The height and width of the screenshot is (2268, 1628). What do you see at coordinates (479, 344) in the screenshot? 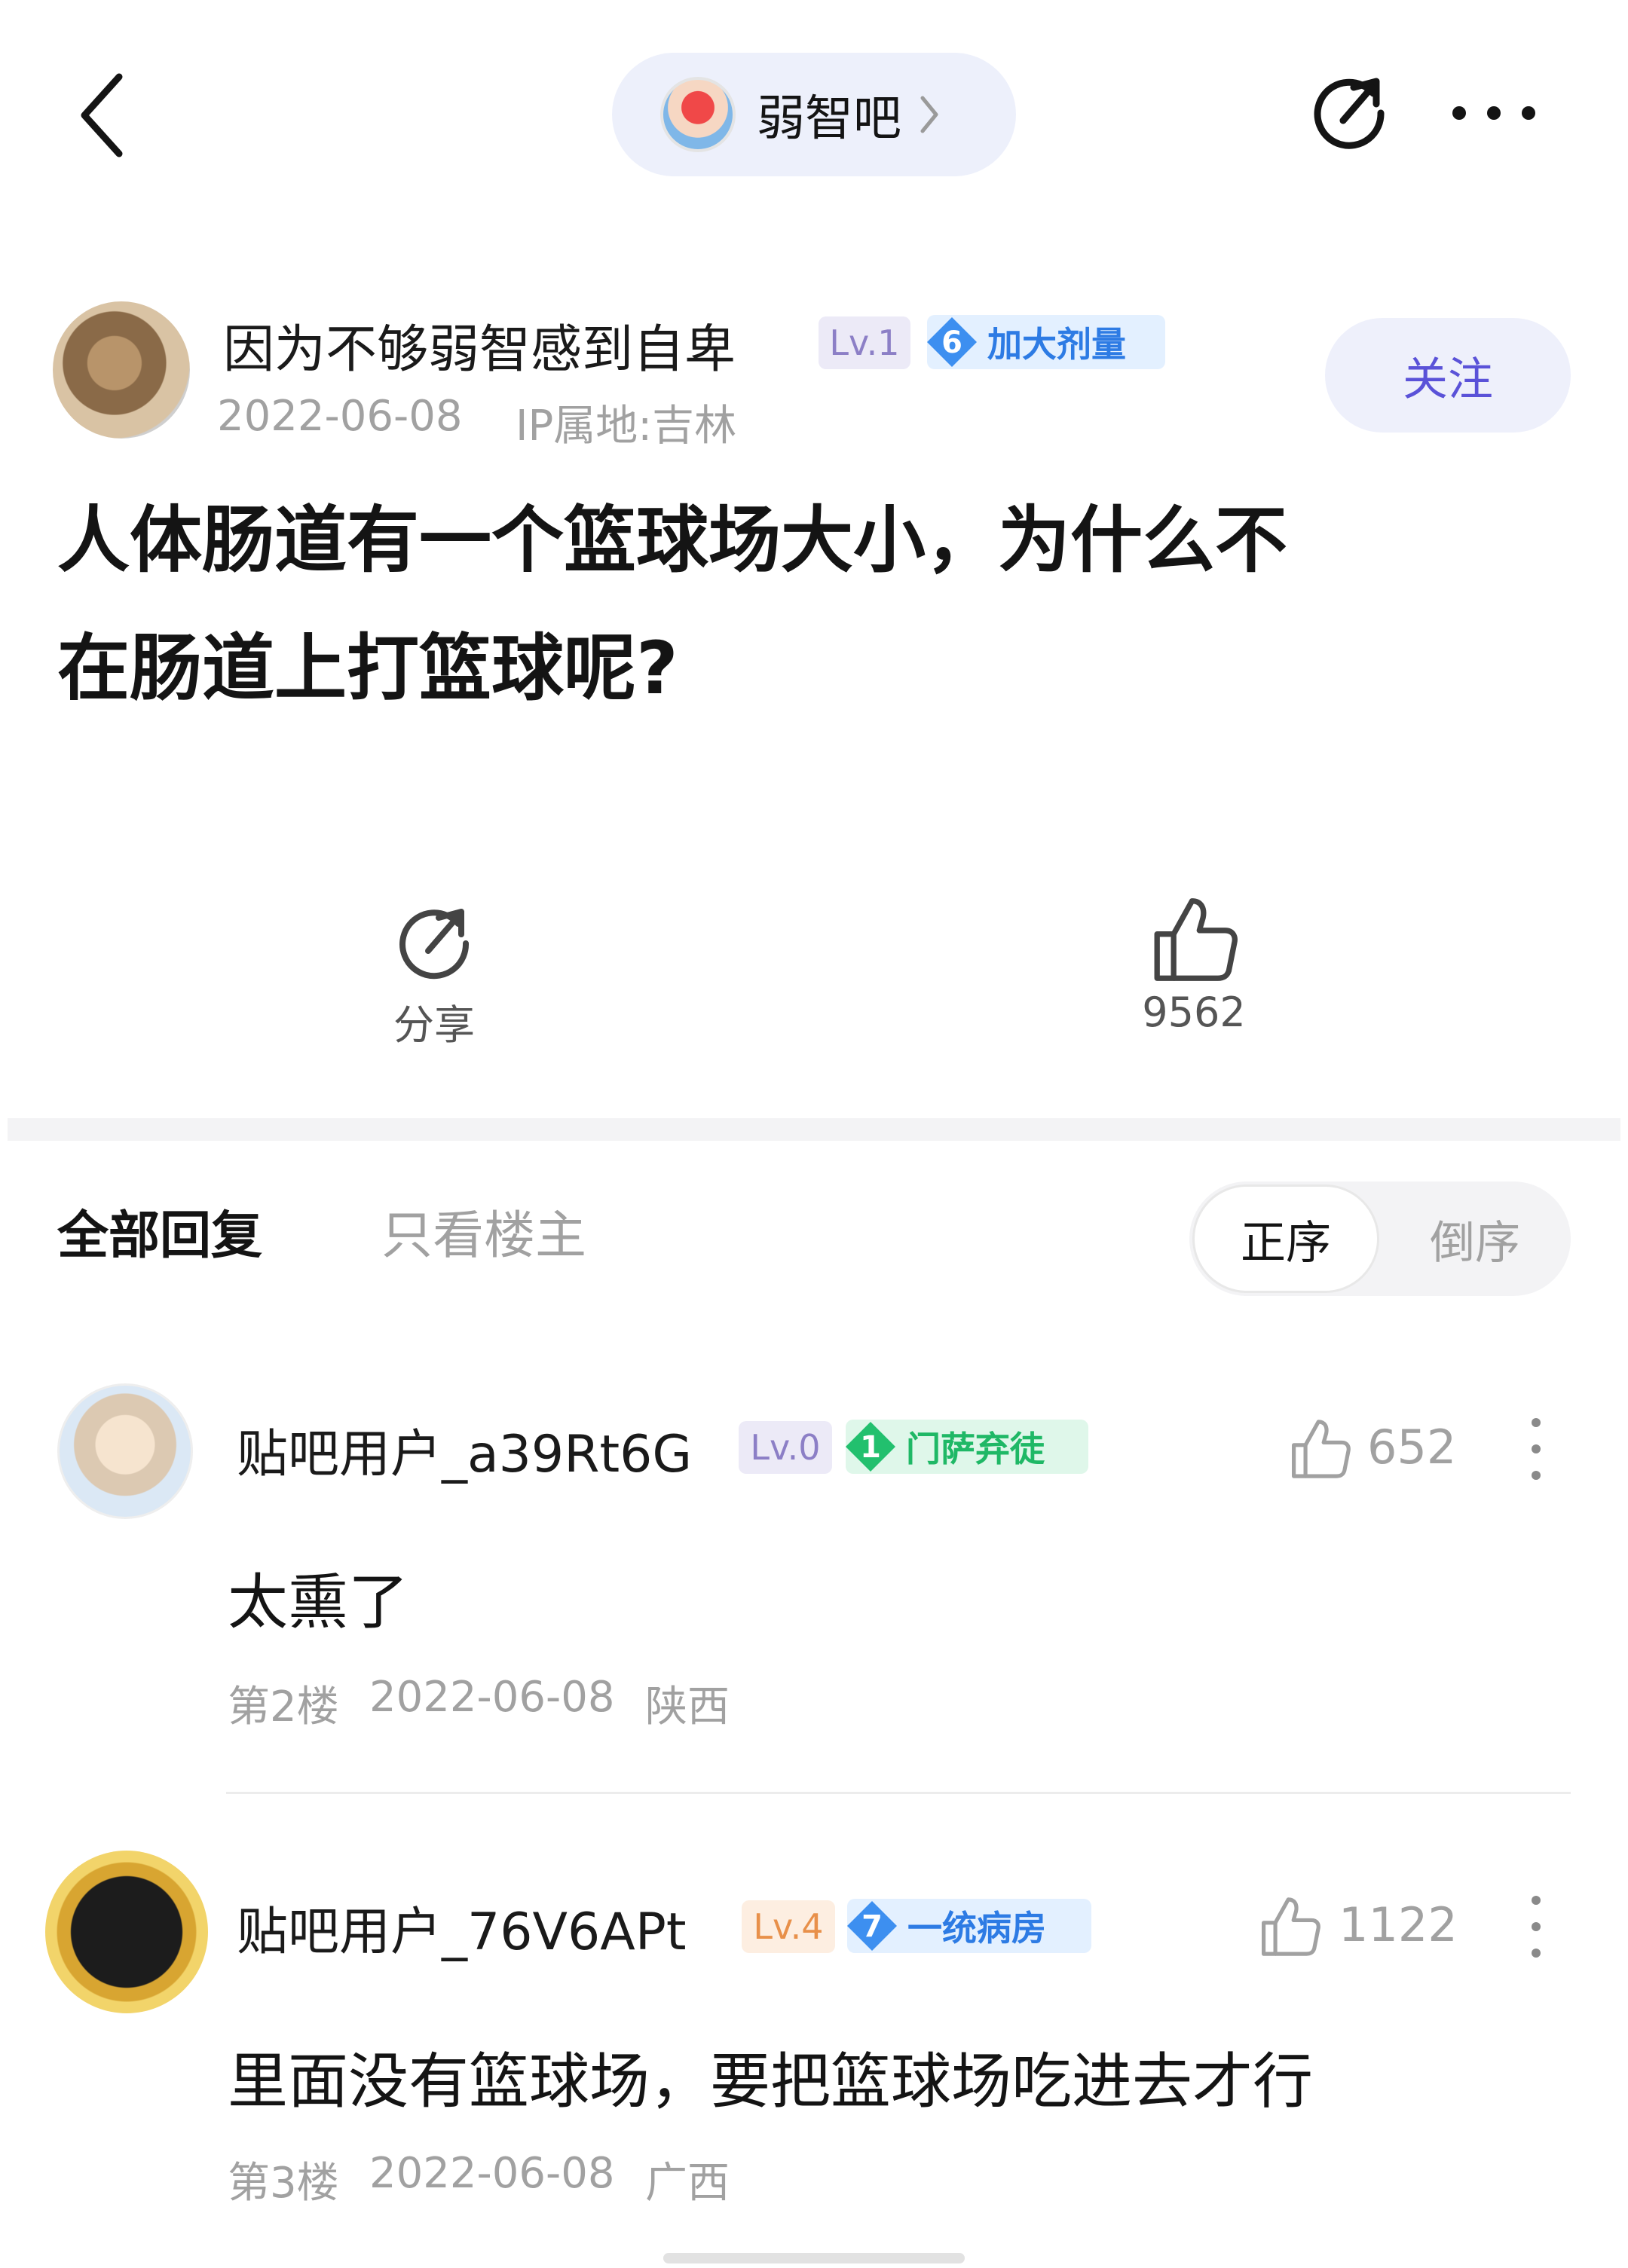
I see `author-name: 因为不够弱智感到自卑` at bounding box center [479, 344].